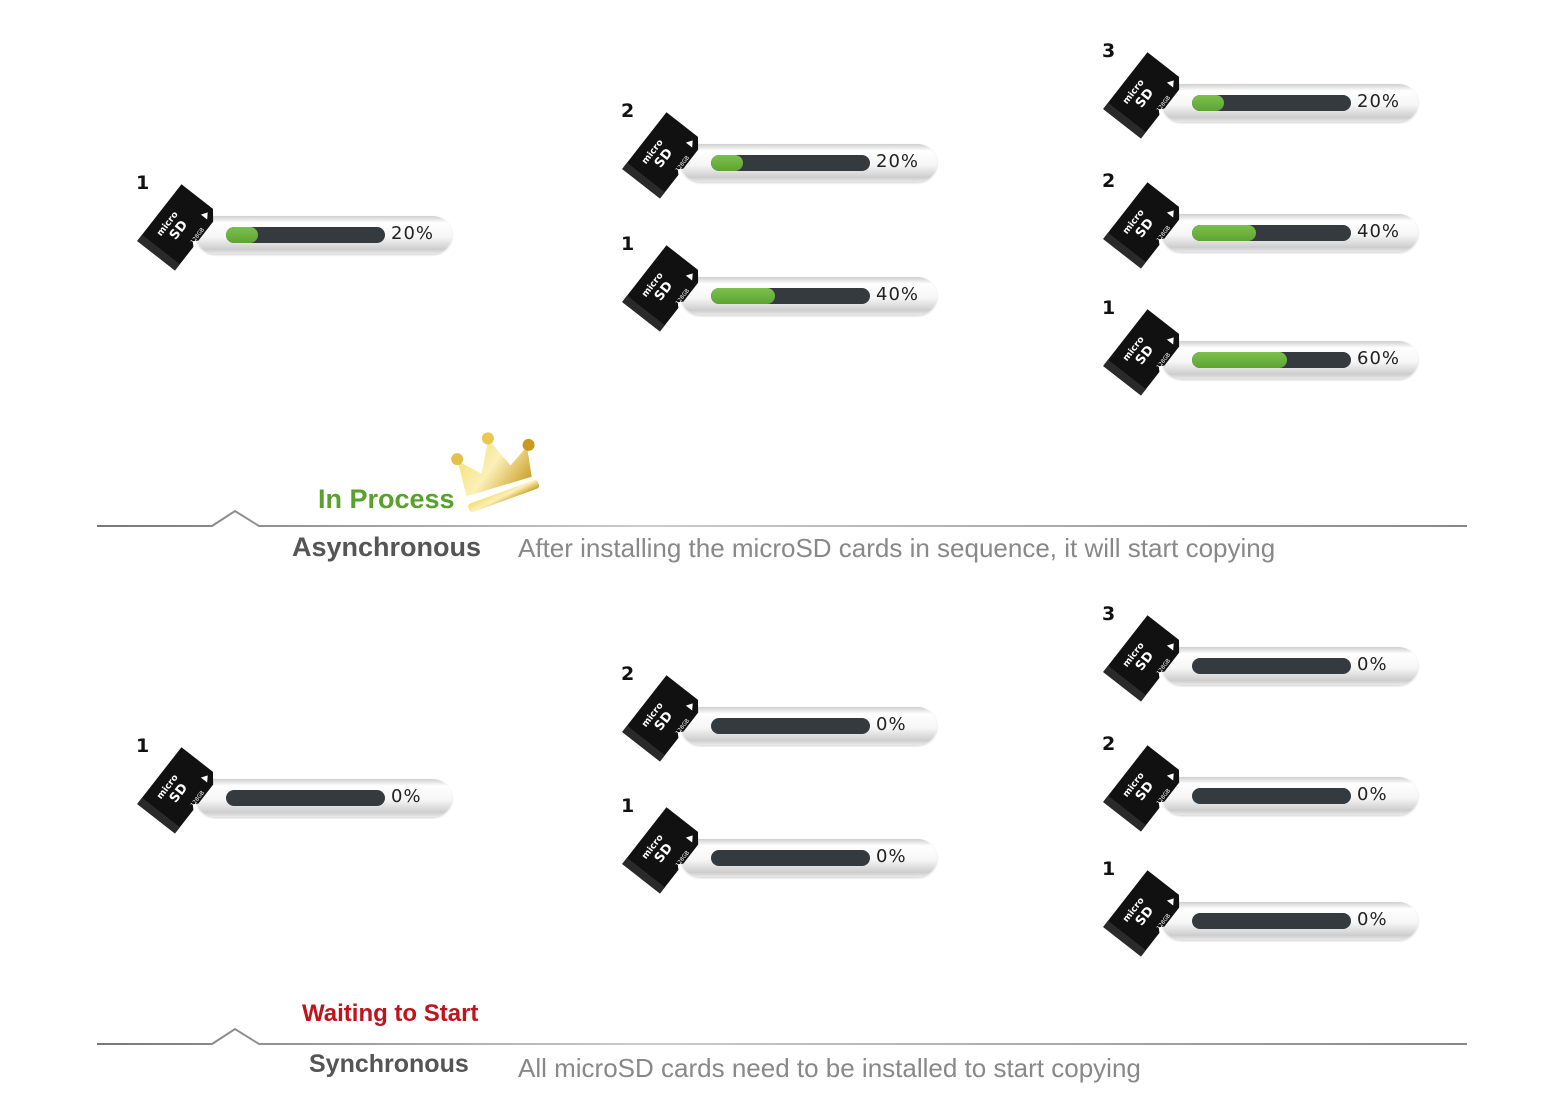 The height and width of the screenshot is (1118, 1550). I want to click on mode-asynchronous: Asynchronous, so click(387, 547).